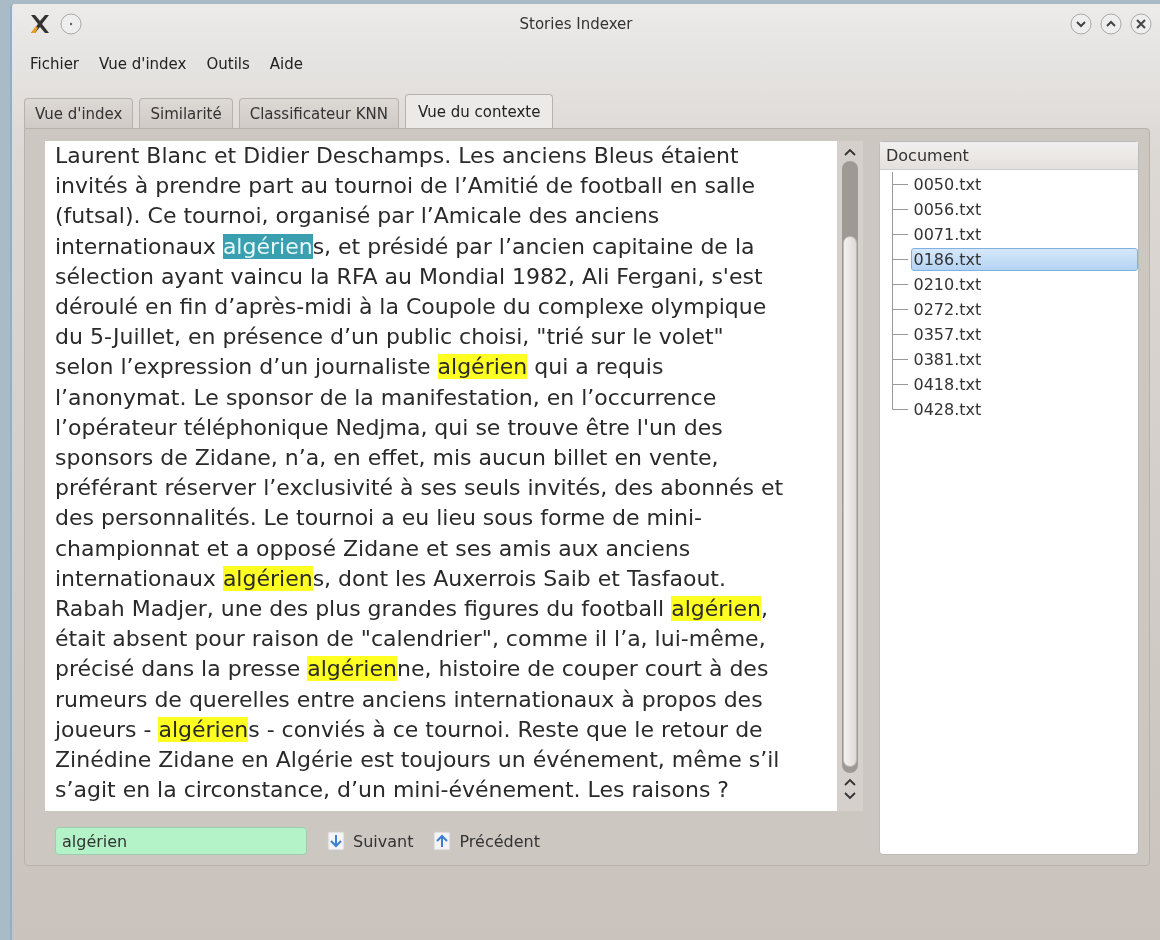 This screenshot has height=940, width=1160. I want to click on text-line: s’agit en la circonstance, d’un mini-événement. Les raisons ?, so click(392, 790).